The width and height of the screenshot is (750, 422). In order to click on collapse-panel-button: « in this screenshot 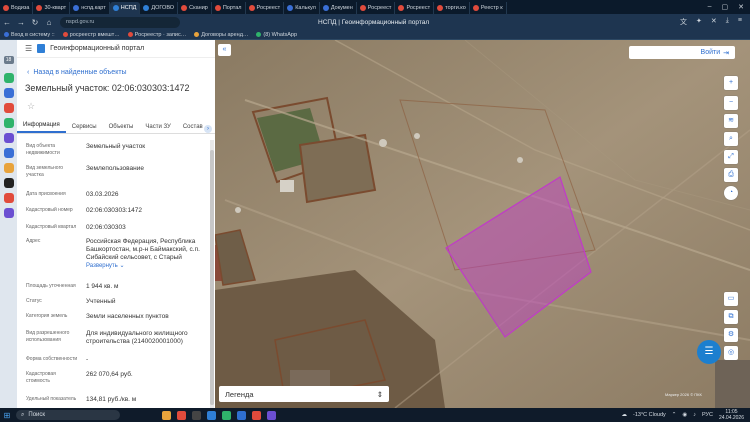, I will do `click(224, 50)`.